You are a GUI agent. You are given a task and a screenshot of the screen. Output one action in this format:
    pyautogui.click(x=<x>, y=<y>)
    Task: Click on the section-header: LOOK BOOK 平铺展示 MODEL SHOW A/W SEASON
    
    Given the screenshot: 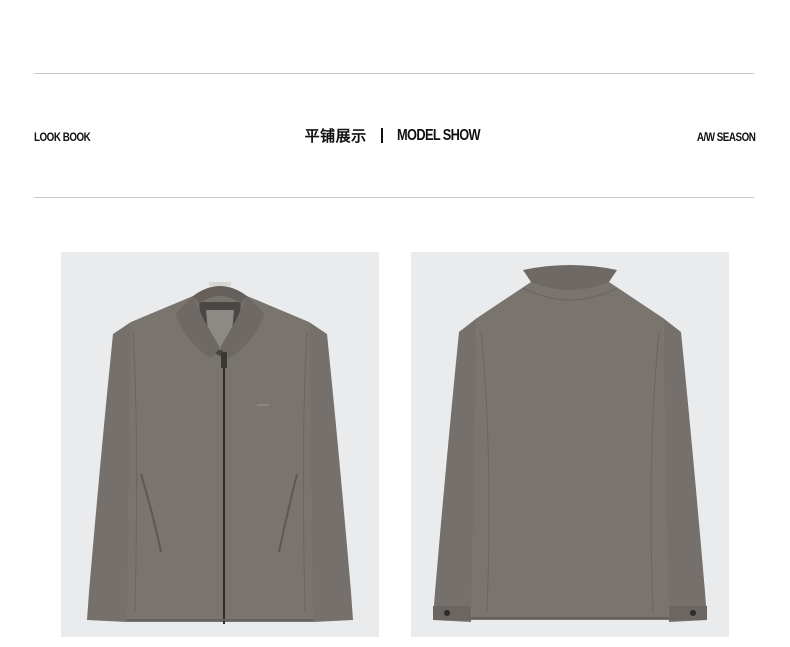 What is the action you would take?
    pyautogui.click(x=394, y=137)
    